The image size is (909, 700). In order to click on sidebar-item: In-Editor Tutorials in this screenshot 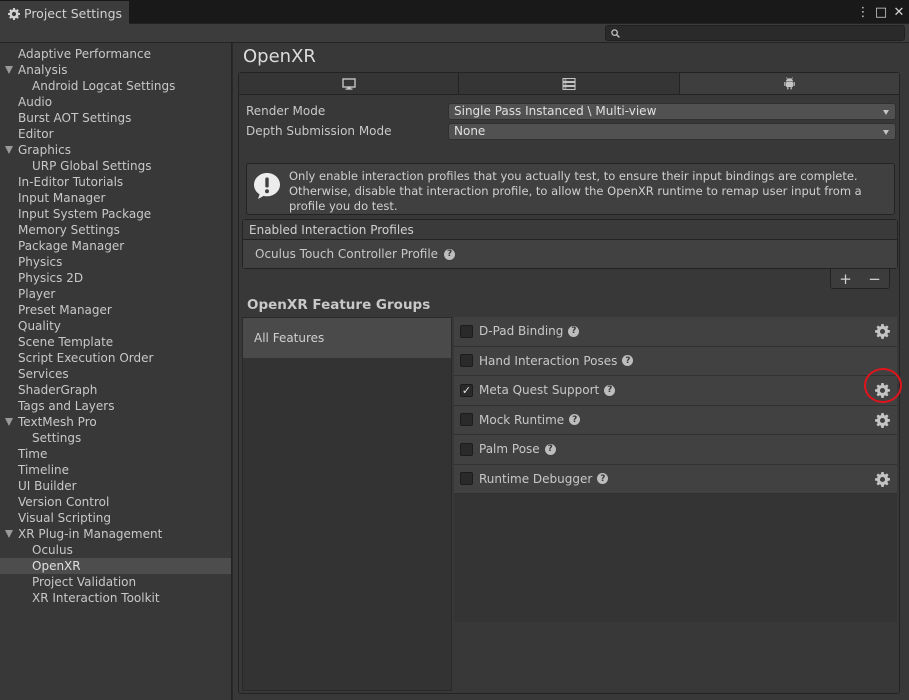, I will do `click(115, 182)`.